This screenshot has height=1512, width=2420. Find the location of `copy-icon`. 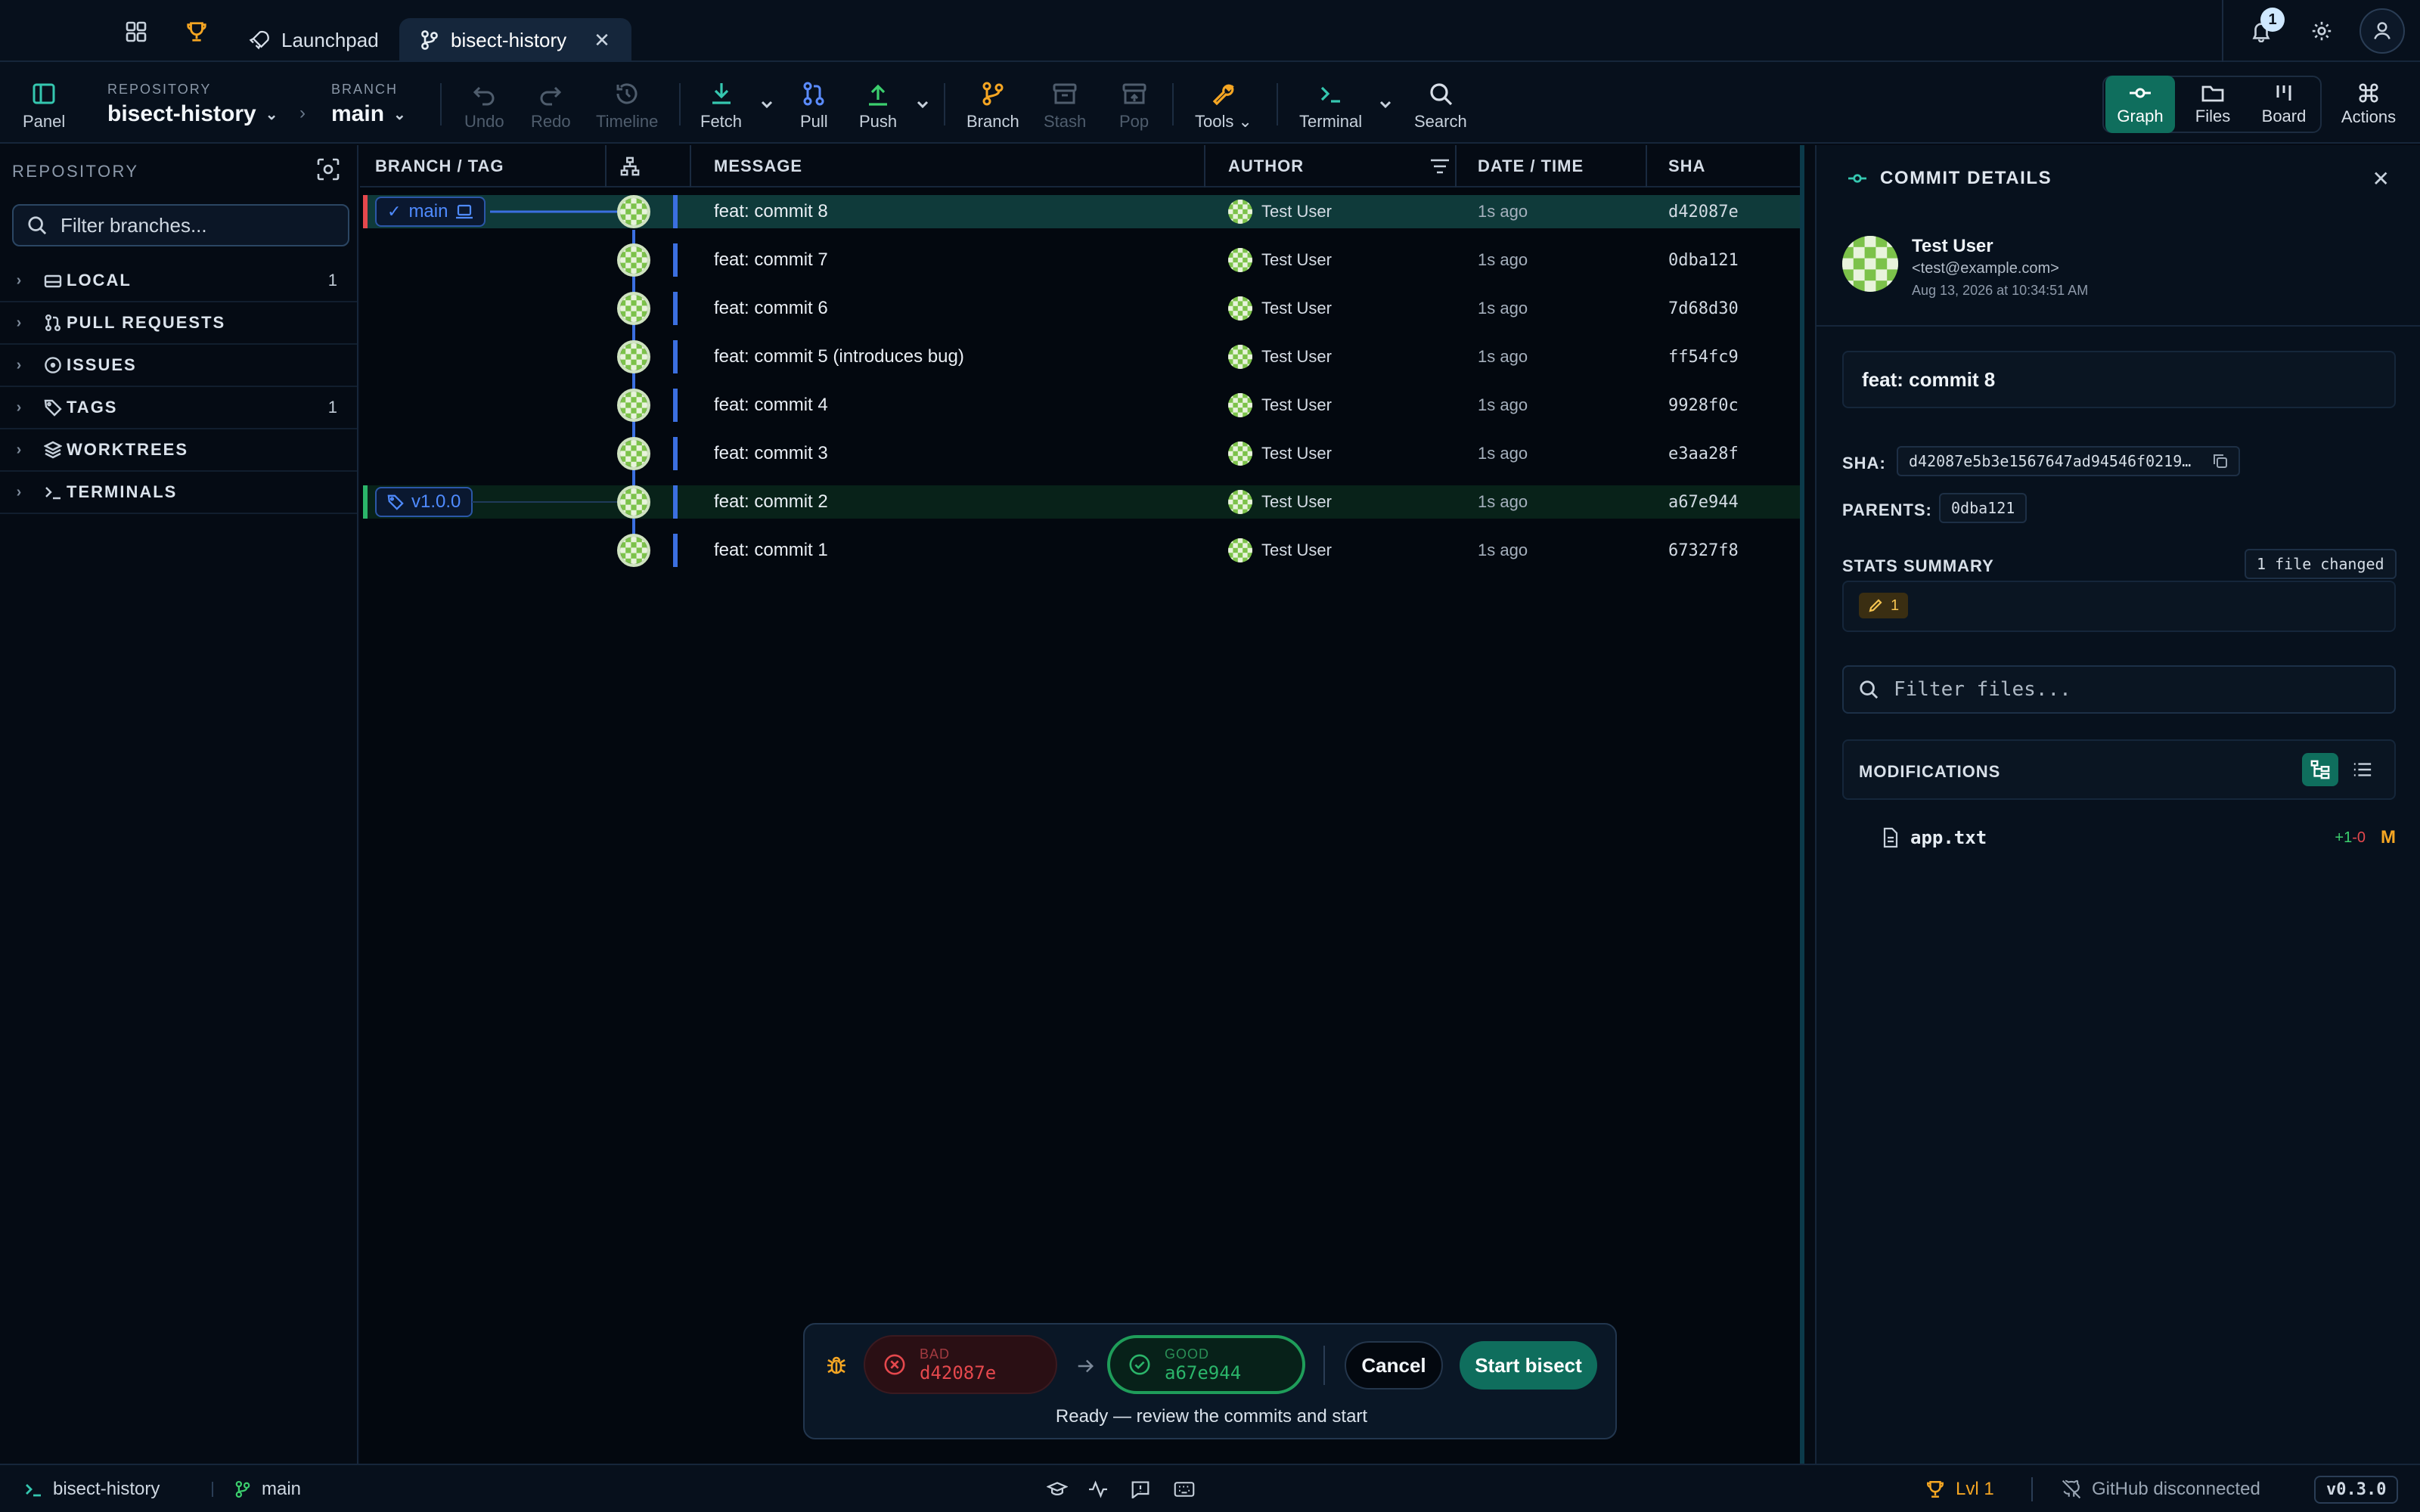

copy-icon is located at coordinates (2220, 462).